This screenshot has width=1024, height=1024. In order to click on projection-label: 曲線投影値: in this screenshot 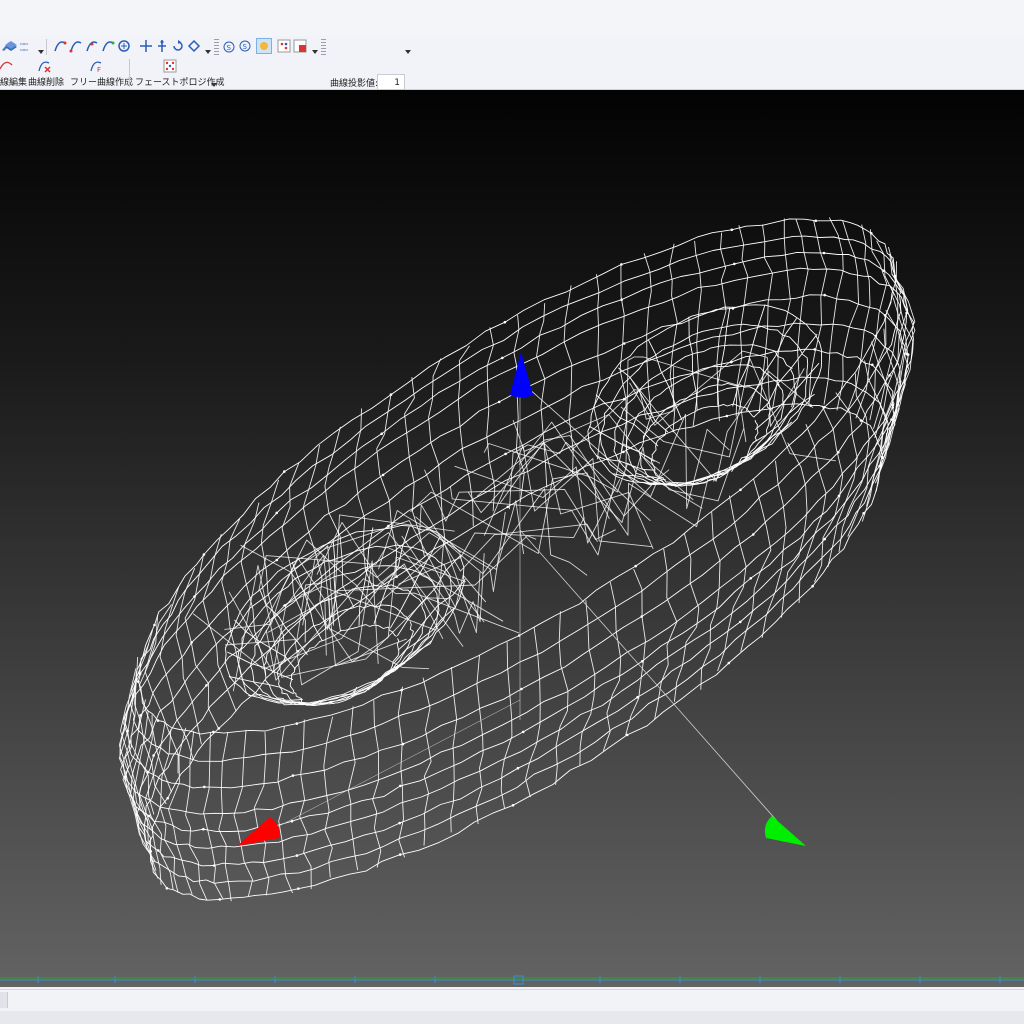, I will do `click(354, 84)`.